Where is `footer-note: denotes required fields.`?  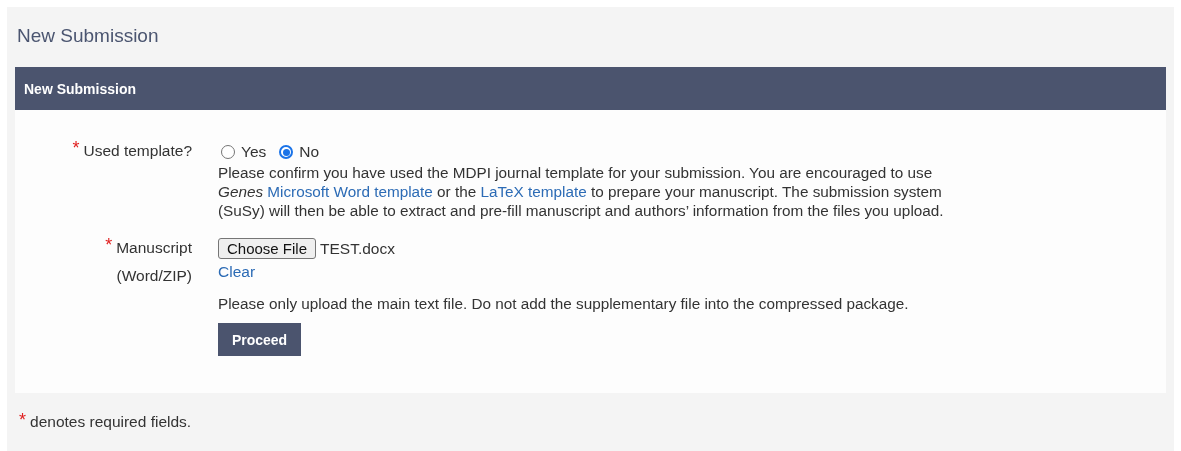 footer-note: denotes required fields. is located at coordinates (111, 422).